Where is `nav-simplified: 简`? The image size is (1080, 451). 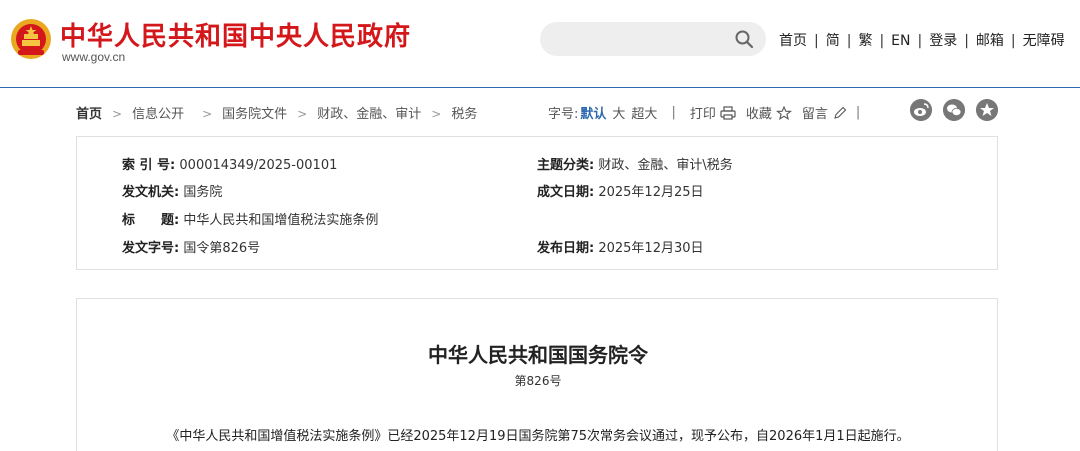 nav-simplified: 简 is located at coordinates (833, 41).